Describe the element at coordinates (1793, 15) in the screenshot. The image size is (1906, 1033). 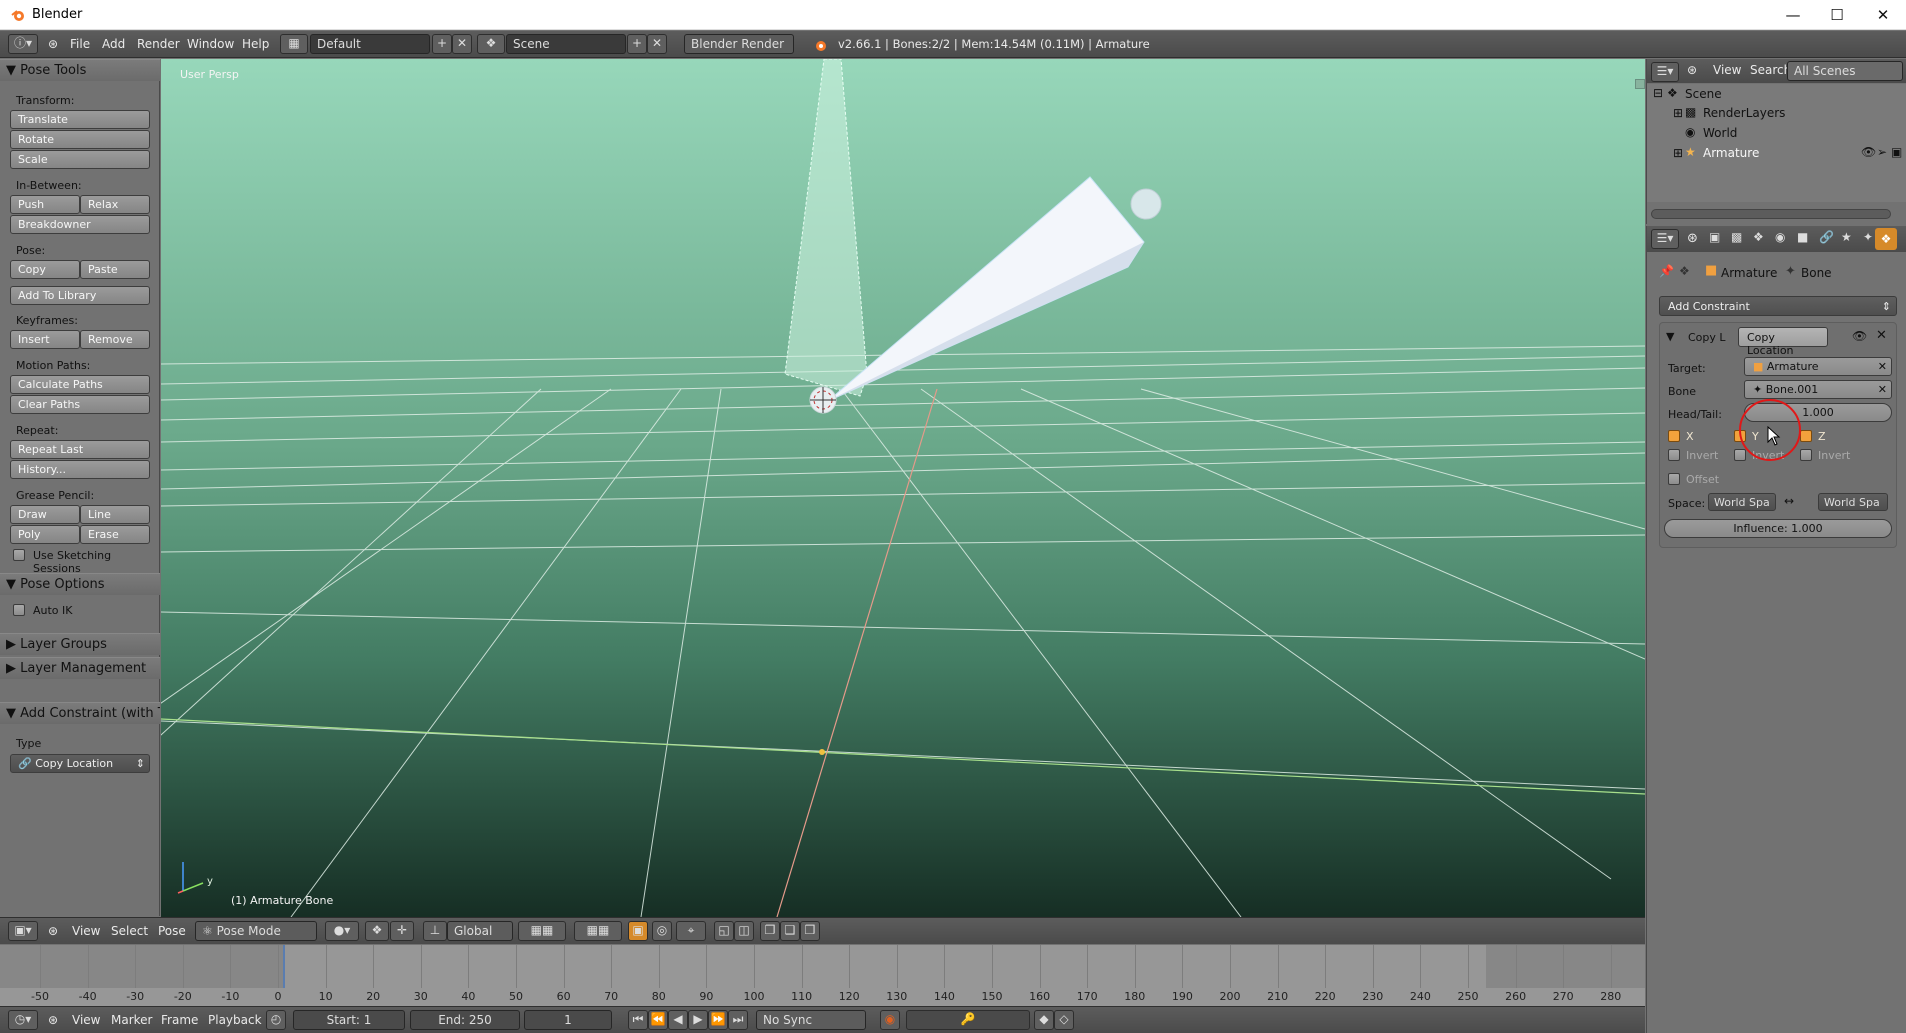
I see `minimize-icon: —` at that location.